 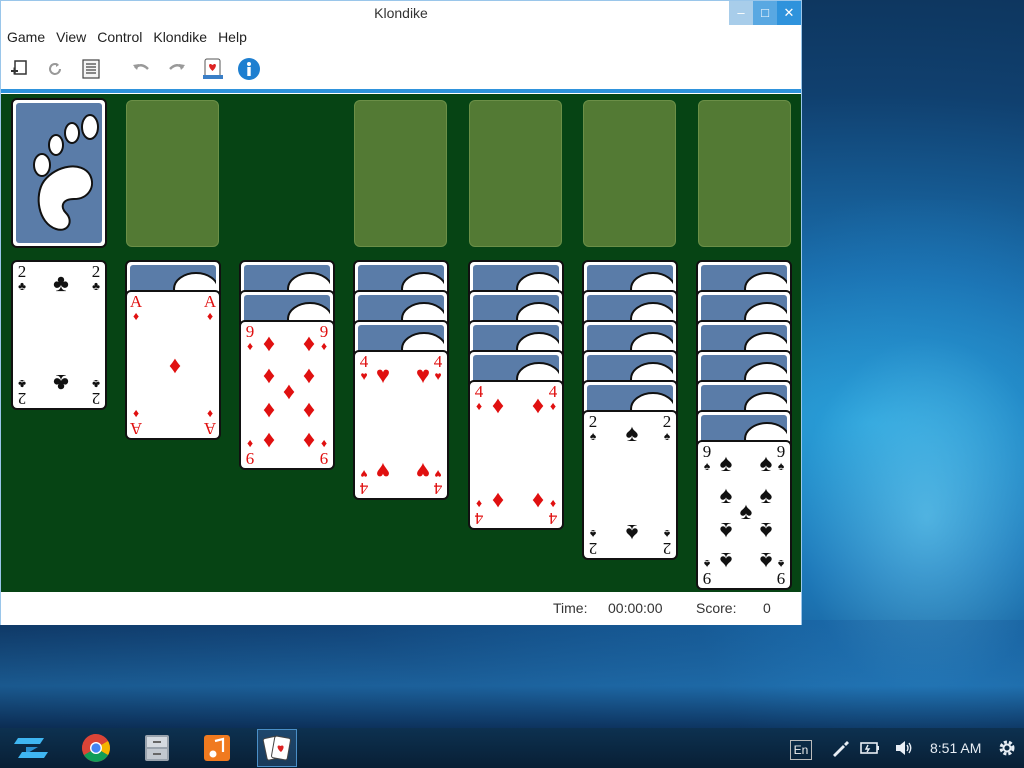 I want to click on card-corner-index: 4 ♥, so click(x=364, y=482).